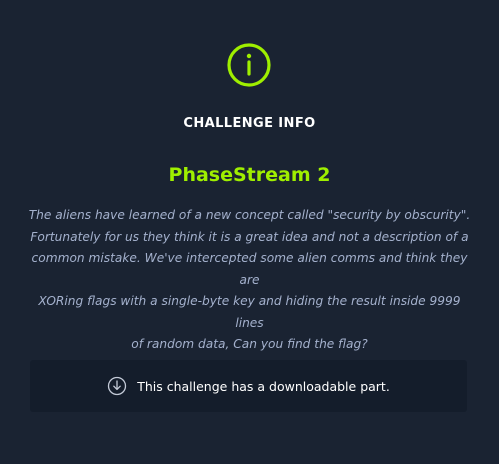 This screenshot has height=464, width=499. I want to click on download-button: This challenge has a downloadable part., so click(248, 386).